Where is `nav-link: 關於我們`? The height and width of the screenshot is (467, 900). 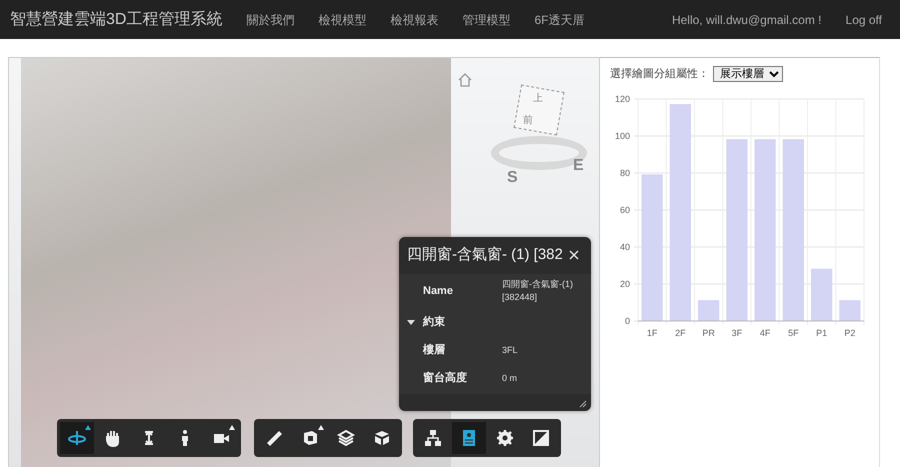 nav-link: 關於我們 is located at coordinates (270, 19).